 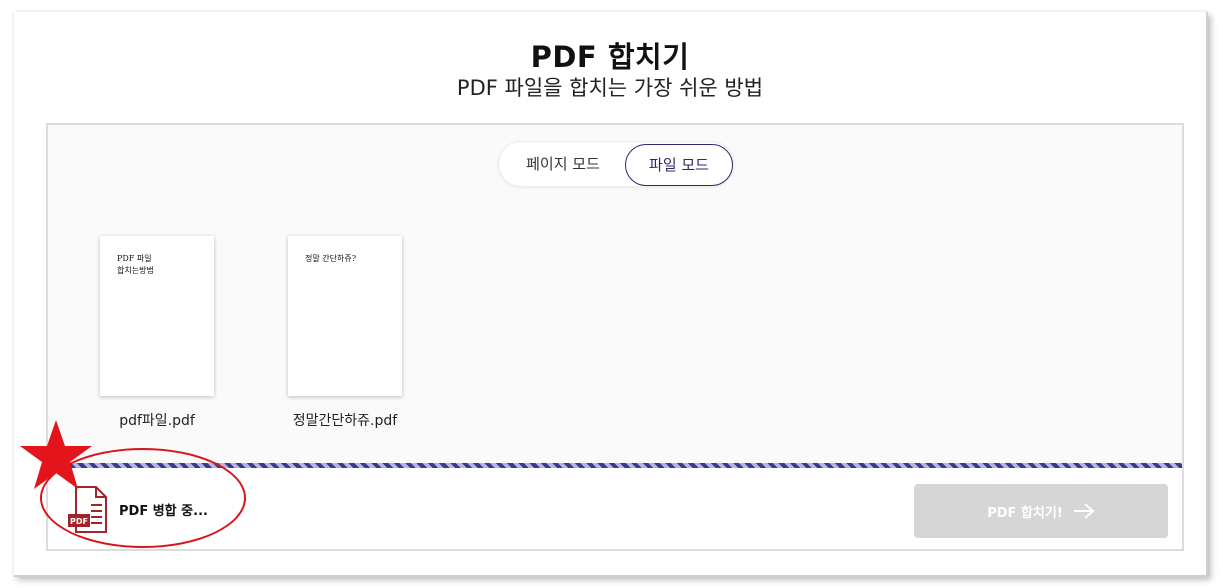 I want to click on page-mode-button: 페이지 모드, so click(x=563, y=164).